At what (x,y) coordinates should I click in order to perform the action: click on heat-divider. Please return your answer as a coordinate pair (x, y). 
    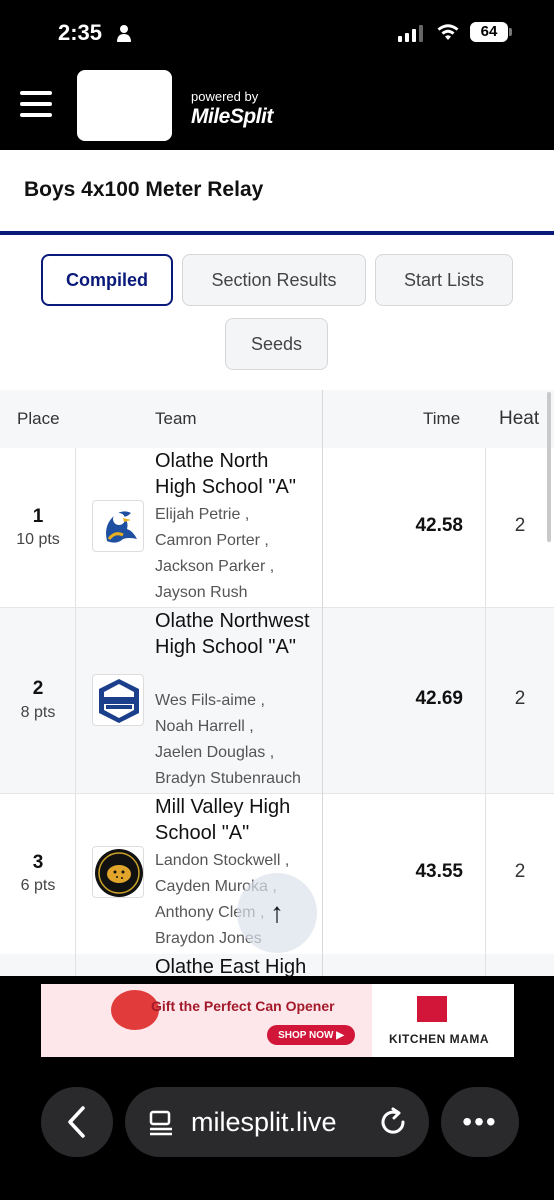
    Looking at the image, I should click on (485, 965).